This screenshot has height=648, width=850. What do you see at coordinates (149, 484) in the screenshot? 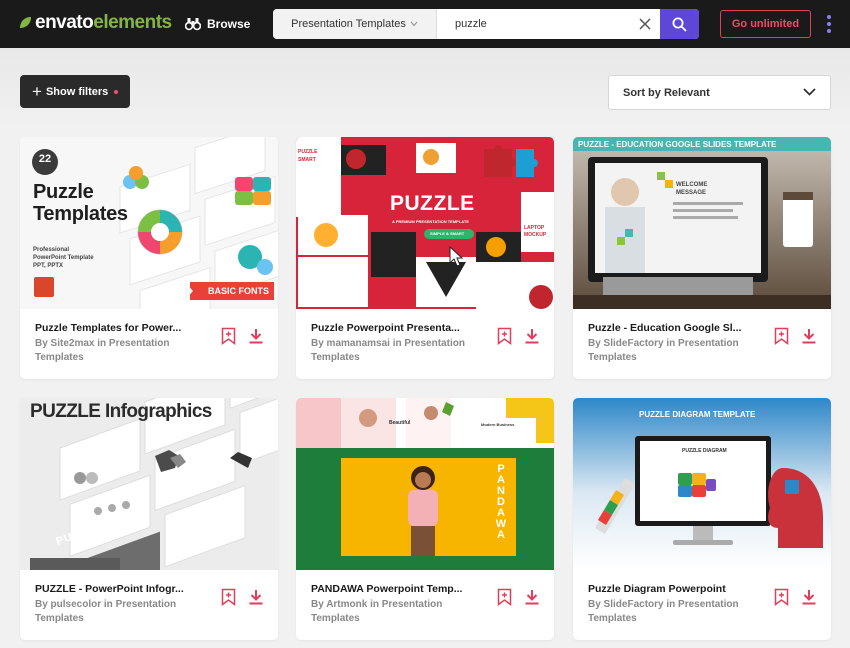
I see `card-thumbnail: PUZZLE Infographics PUZZLE` at bounding box center [149, 484].